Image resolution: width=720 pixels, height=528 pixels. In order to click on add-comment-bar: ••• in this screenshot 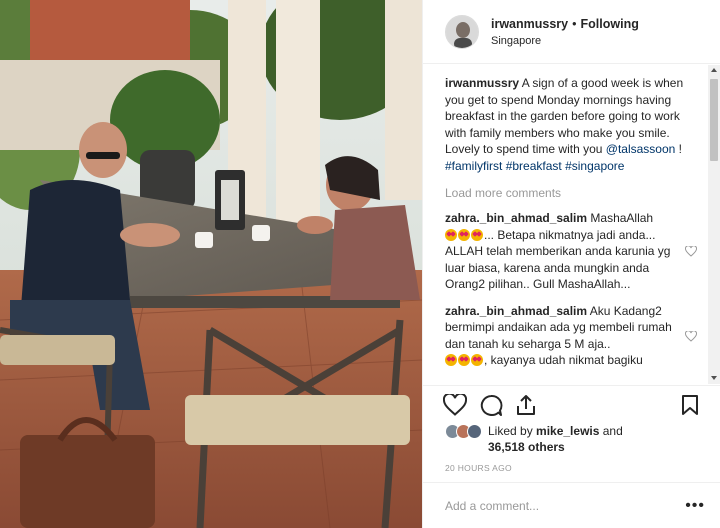, I will do `click(571, 505)`.